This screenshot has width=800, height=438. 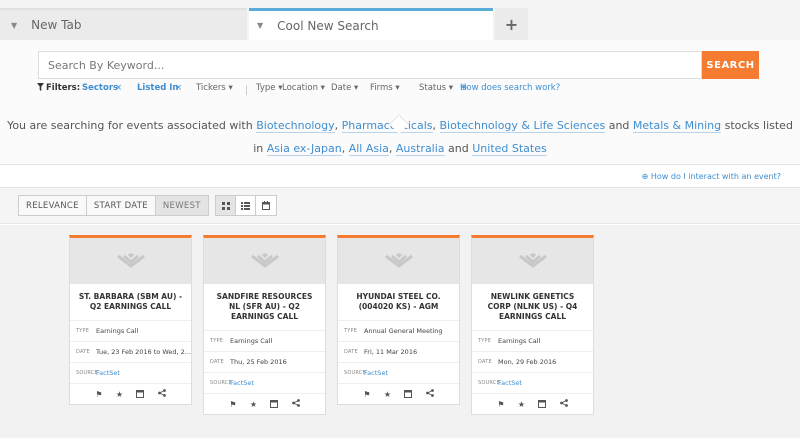 I want to click on dropdown-location: Location ▾, so click(x=303, y=88).